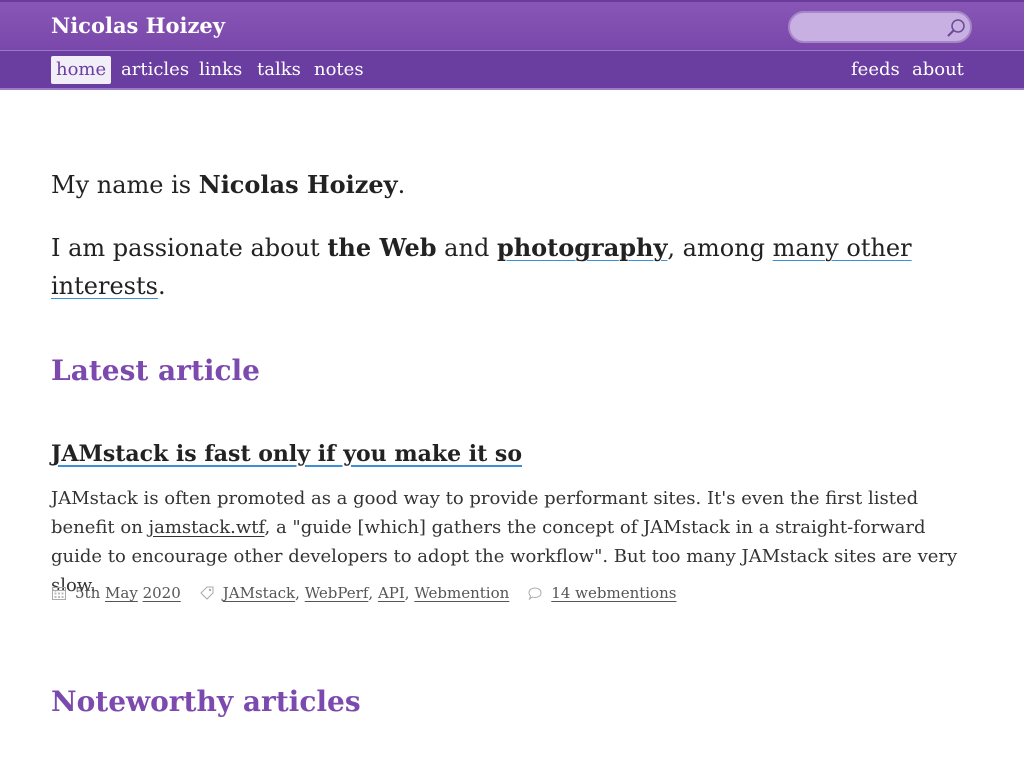  What do you see at coordinates (298, 184) in the screenshot?
I see `author-name: Nicolas Hoizey` at bounding box center [298, 184].